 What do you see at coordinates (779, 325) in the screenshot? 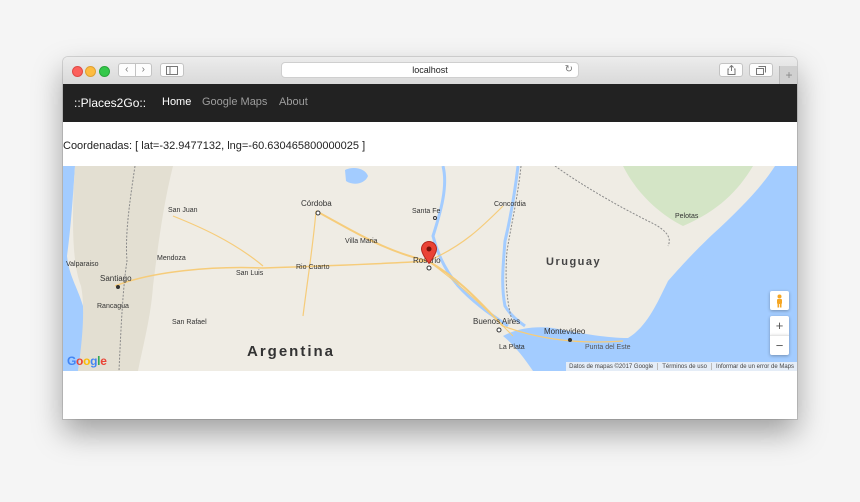
I see `zoom-in-button: +` at bounding box center [779, 325].